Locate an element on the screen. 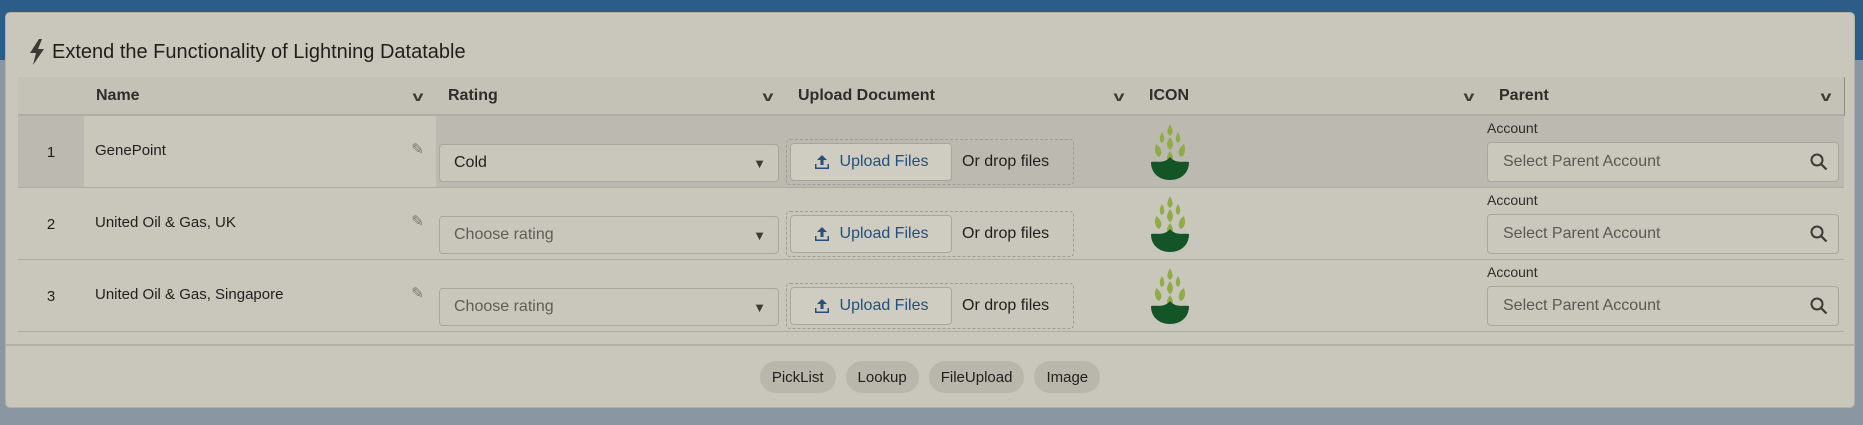  column-header-icon: ICON v is located at coordinates (1312, 95).